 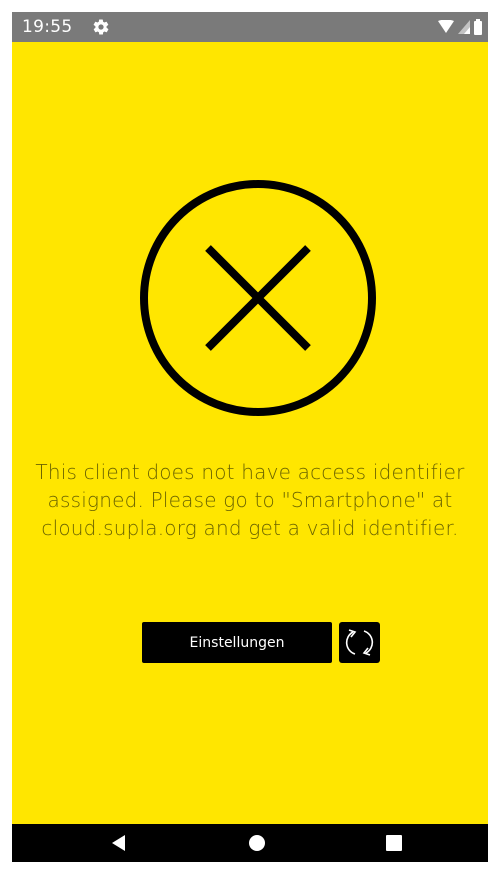 I want to click on settings-button: Einstellungen, so click(x=237, y=642).